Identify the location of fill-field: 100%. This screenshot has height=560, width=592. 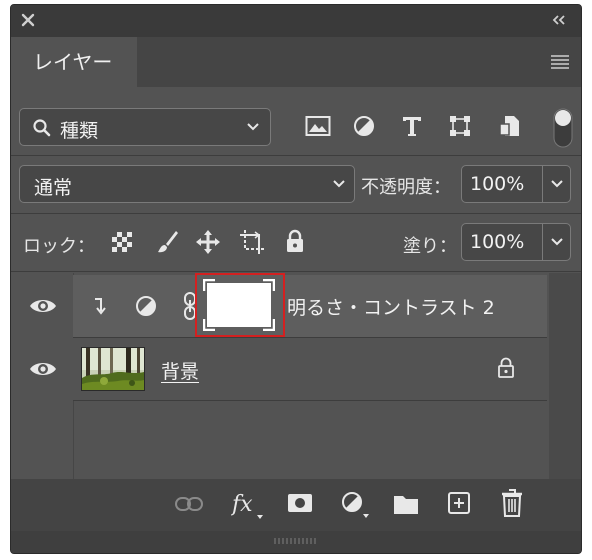
(516, 242).